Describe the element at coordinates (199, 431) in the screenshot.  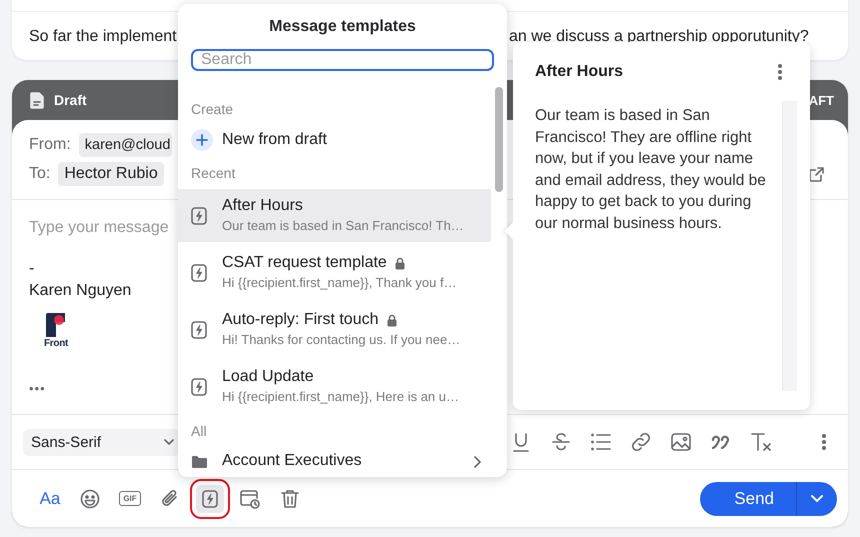
I see `section-label: All` at that location.